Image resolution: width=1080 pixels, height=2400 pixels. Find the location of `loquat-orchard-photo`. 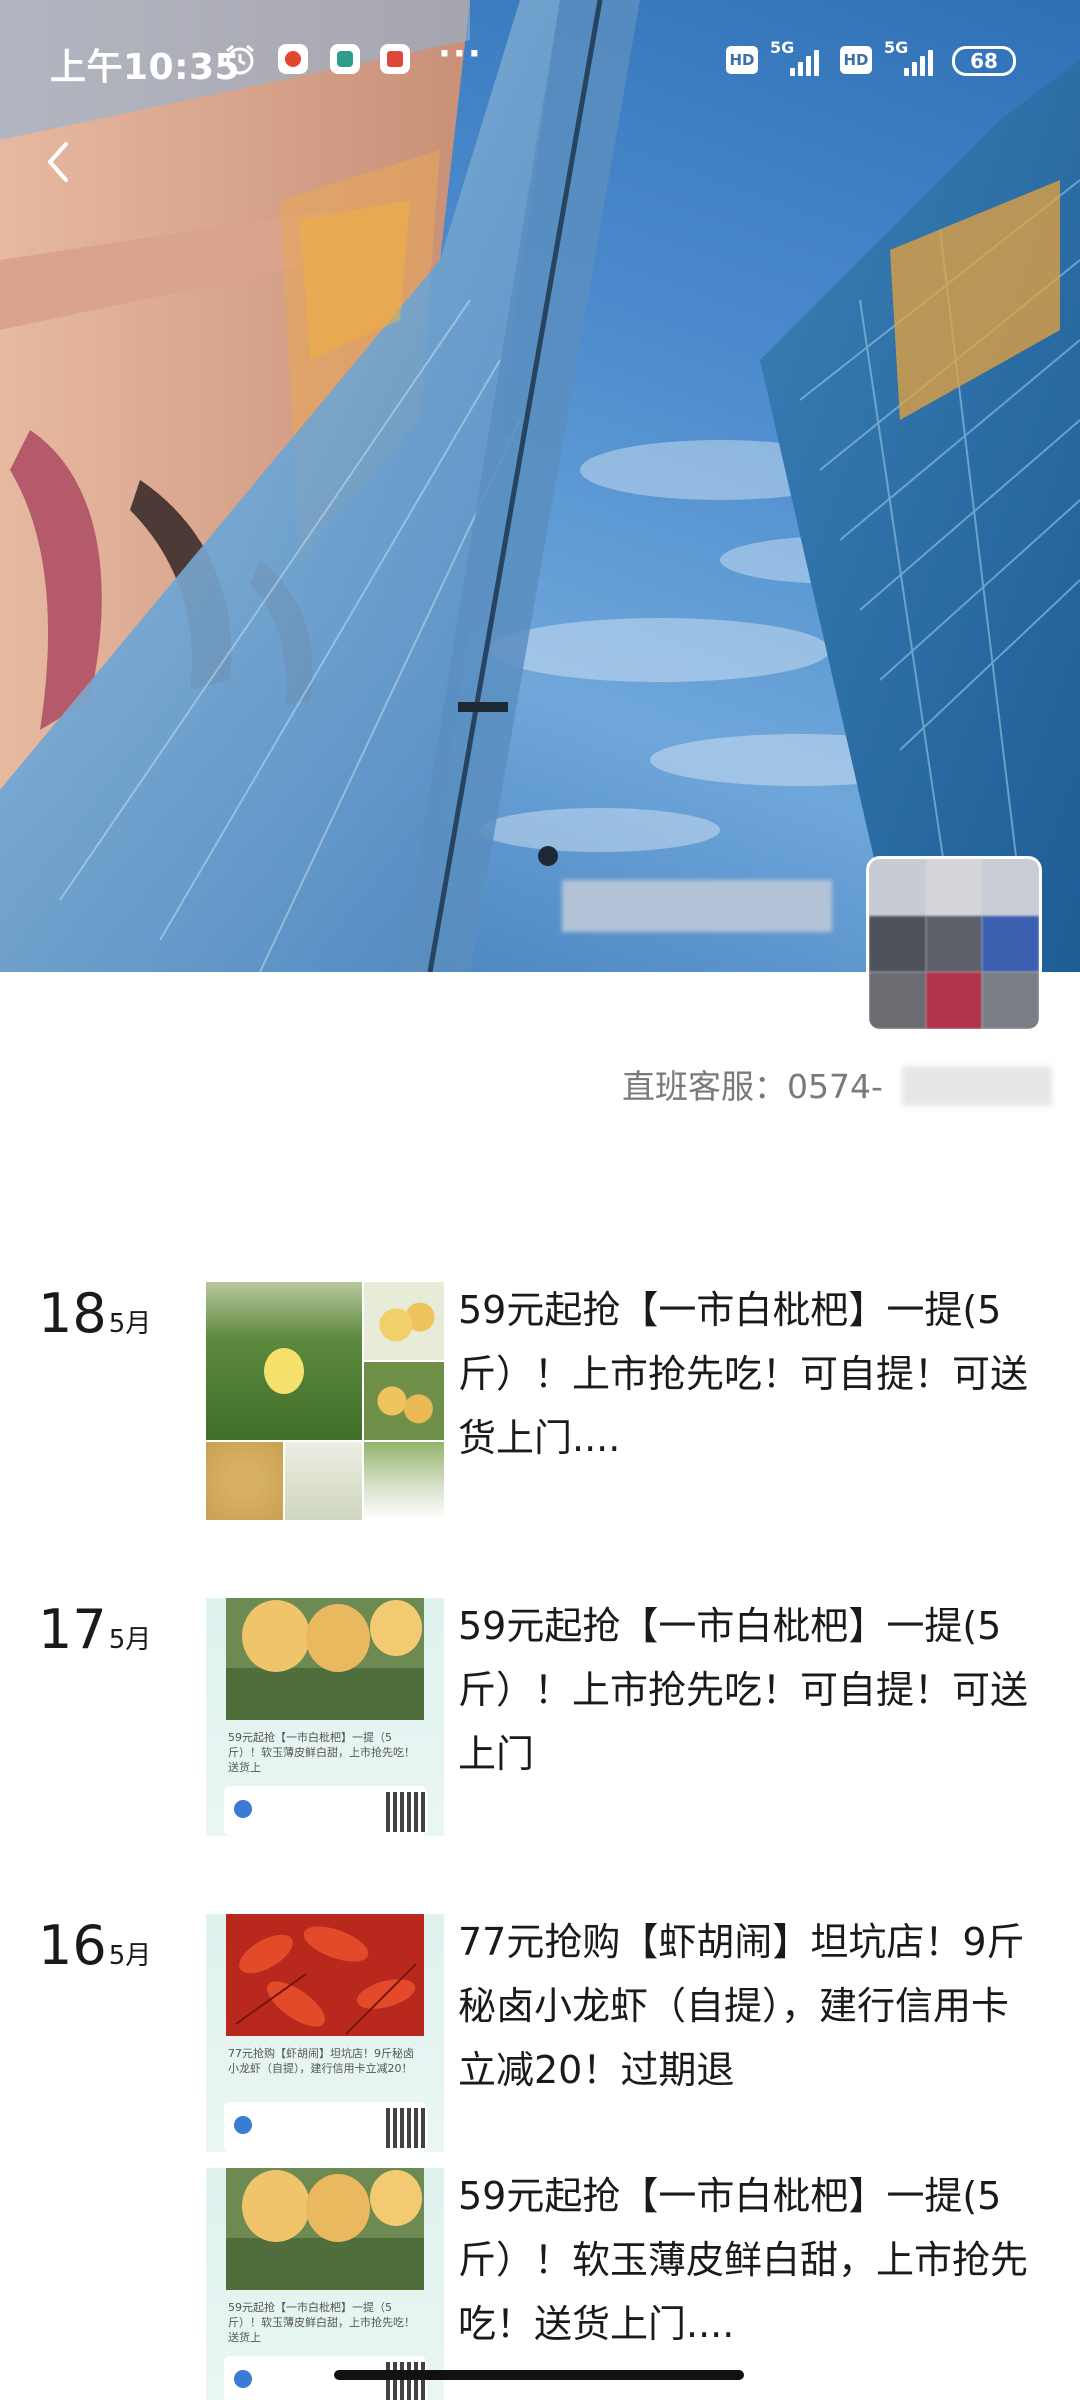

loquat-orchard-photo is located at coordinates (284, 1361).